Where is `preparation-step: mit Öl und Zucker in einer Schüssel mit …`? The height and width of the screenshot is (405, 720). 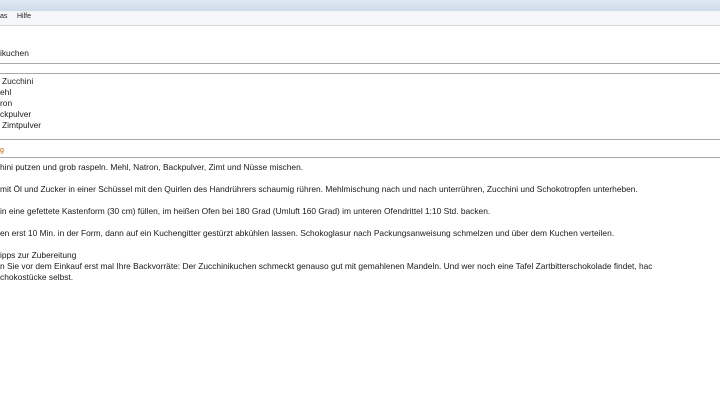
preparation-step: mit Öl und Zucker in einer Schüssel mit … is located at coordinates (319, 189).